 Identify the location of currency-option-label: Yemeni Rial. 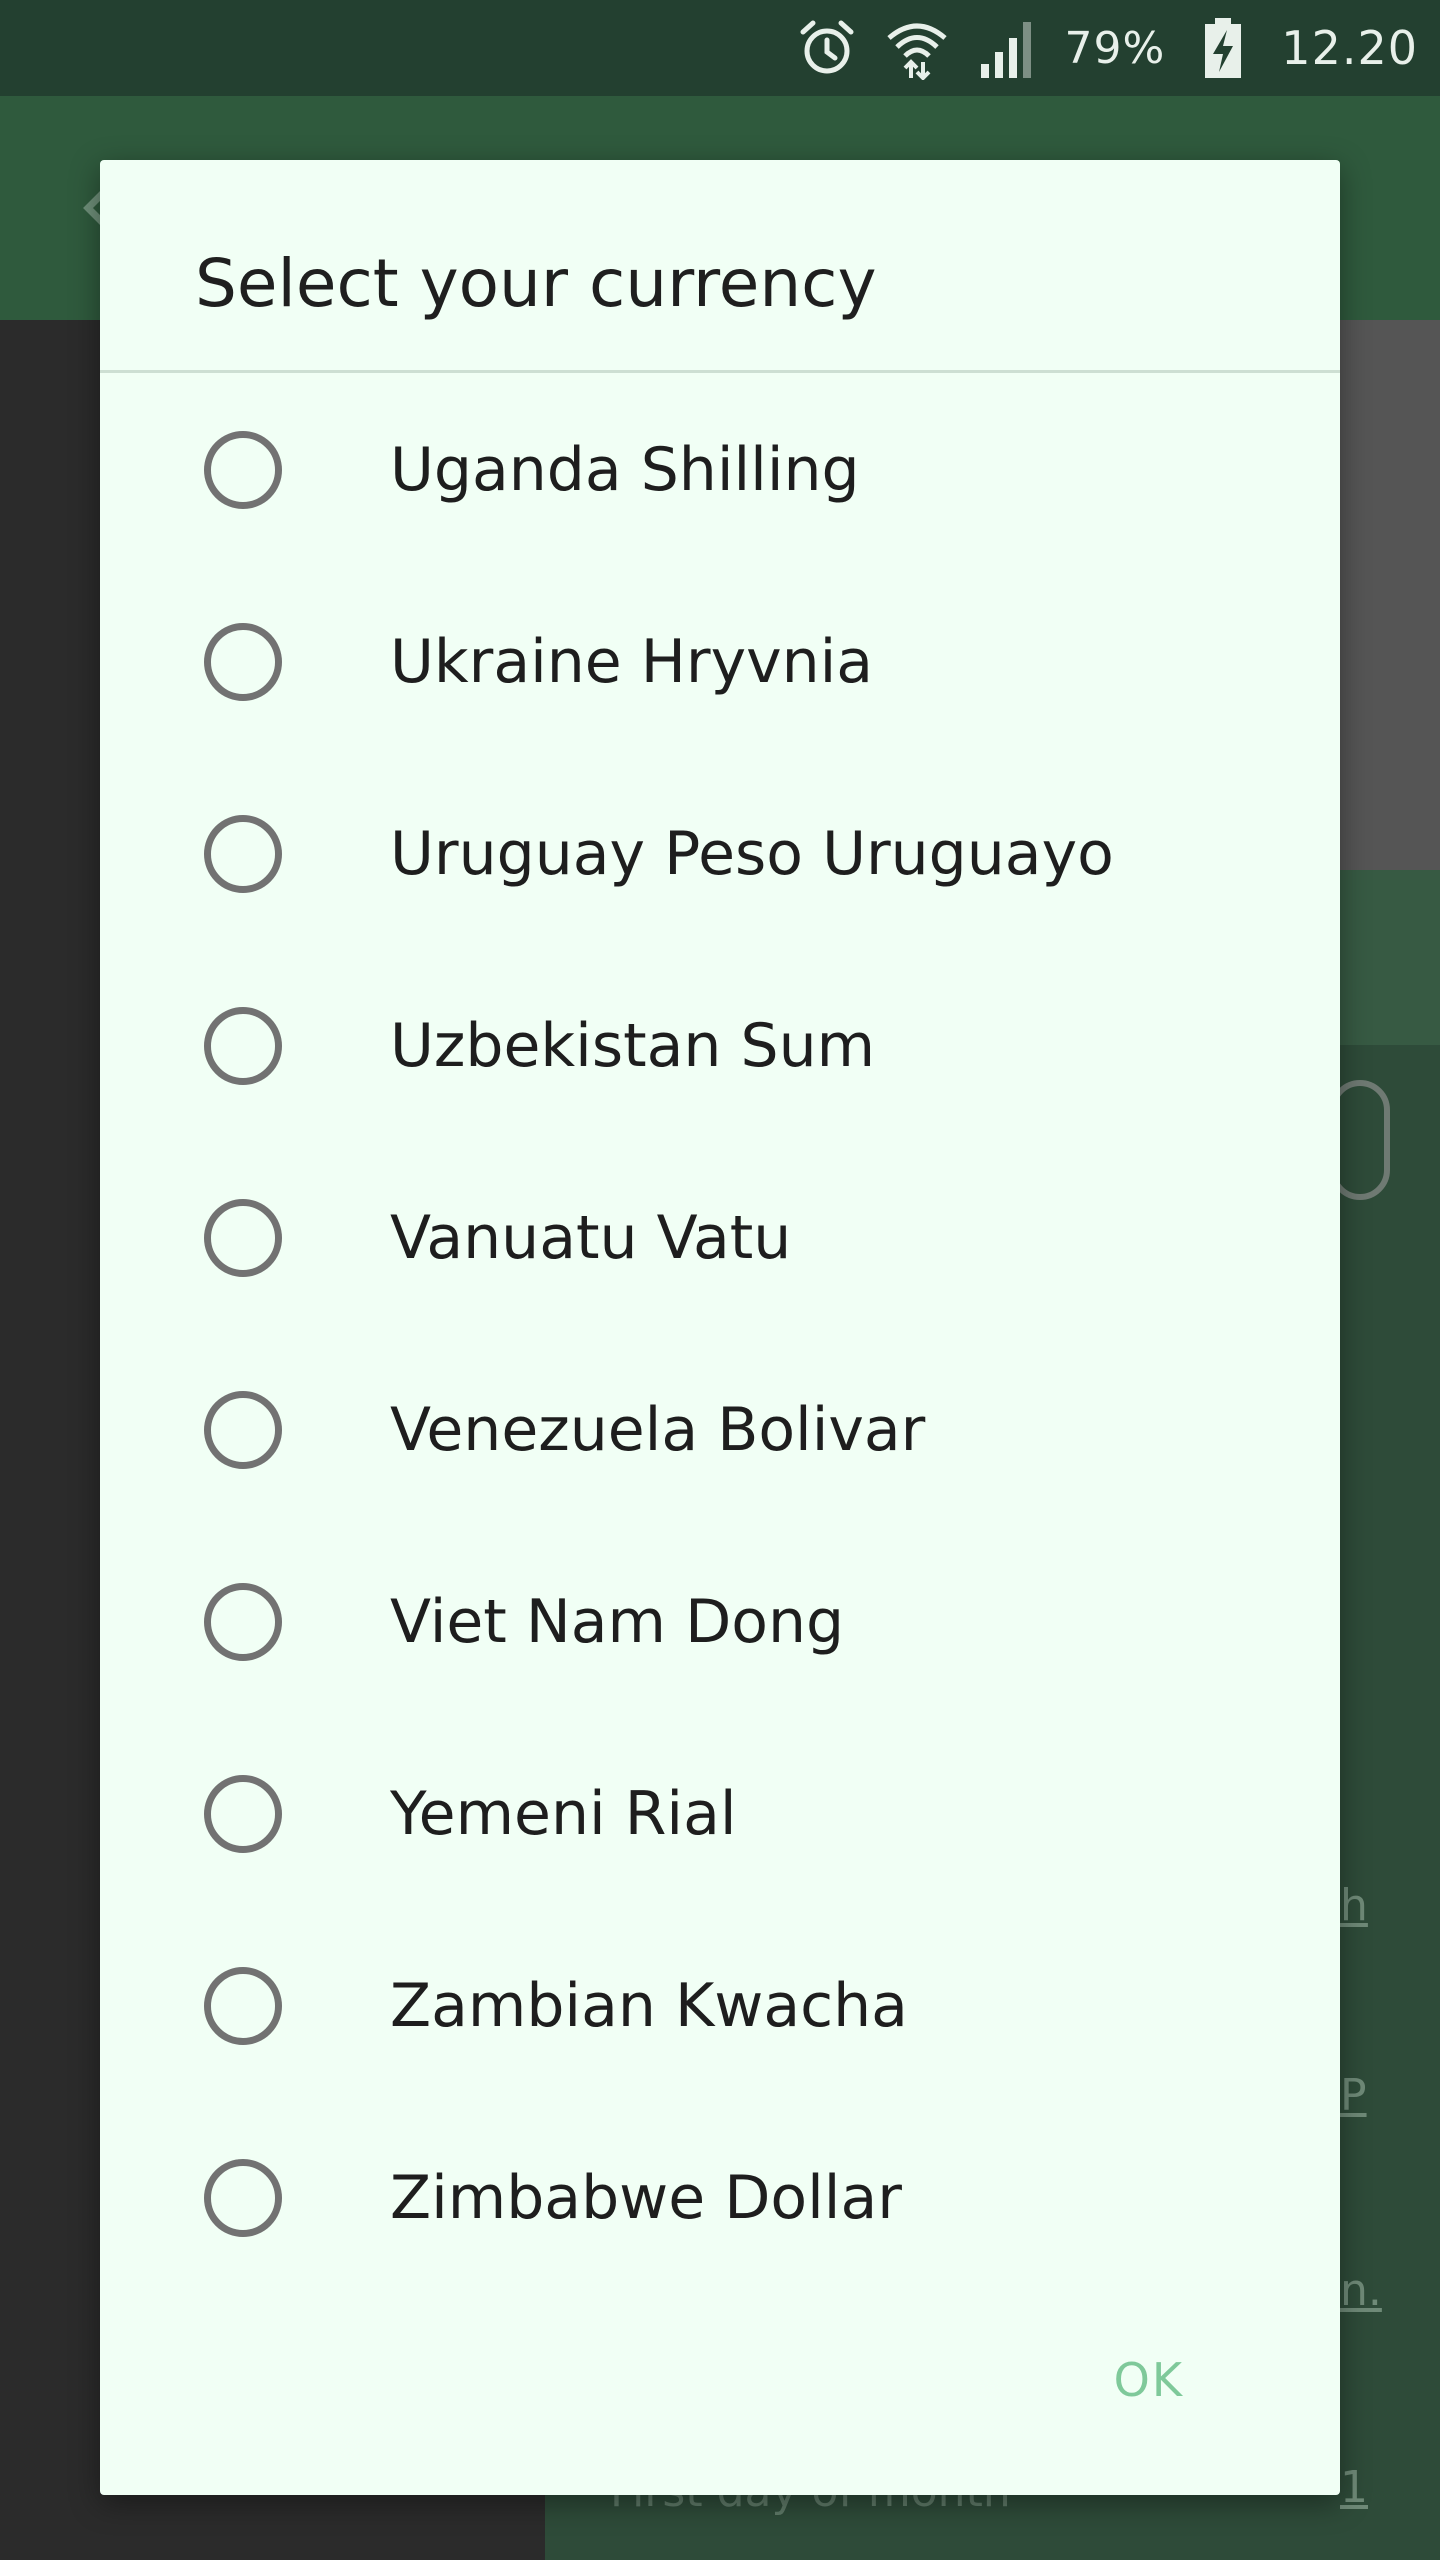
(563, 1814).